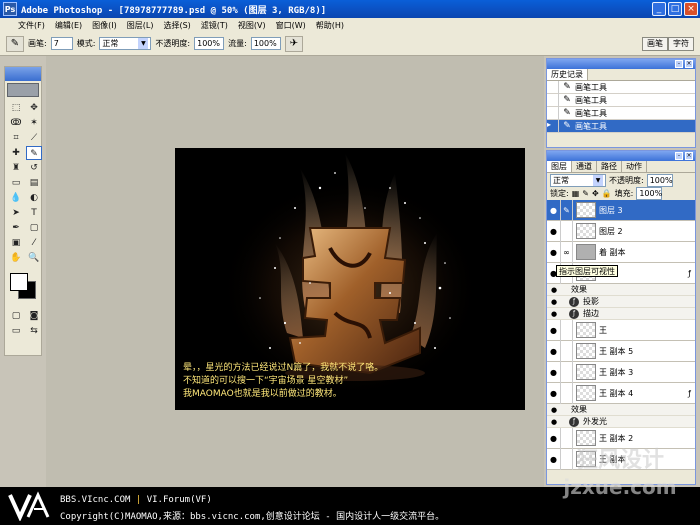 The height and width of the screenshot is (525, 700). Describe the element at coordinates (621, 231) in the screenshot. I see `layer-row-layer2: ● 图层 2` at that location.